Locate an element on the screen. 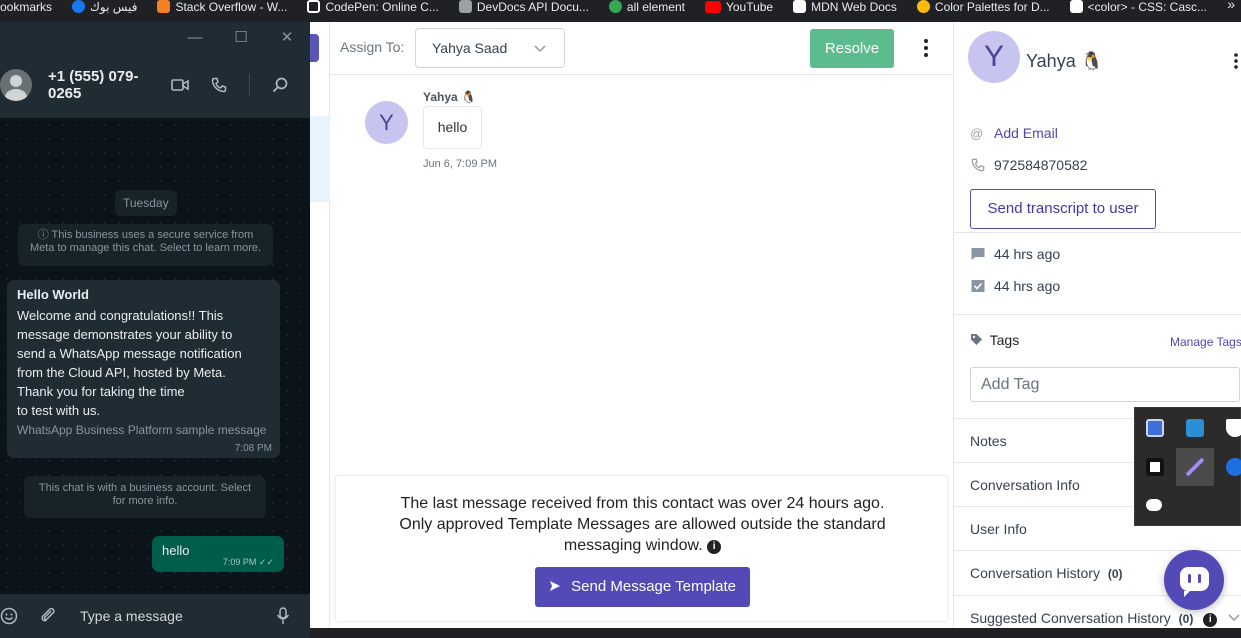  phone-icon is located at coordinates (978, 165).